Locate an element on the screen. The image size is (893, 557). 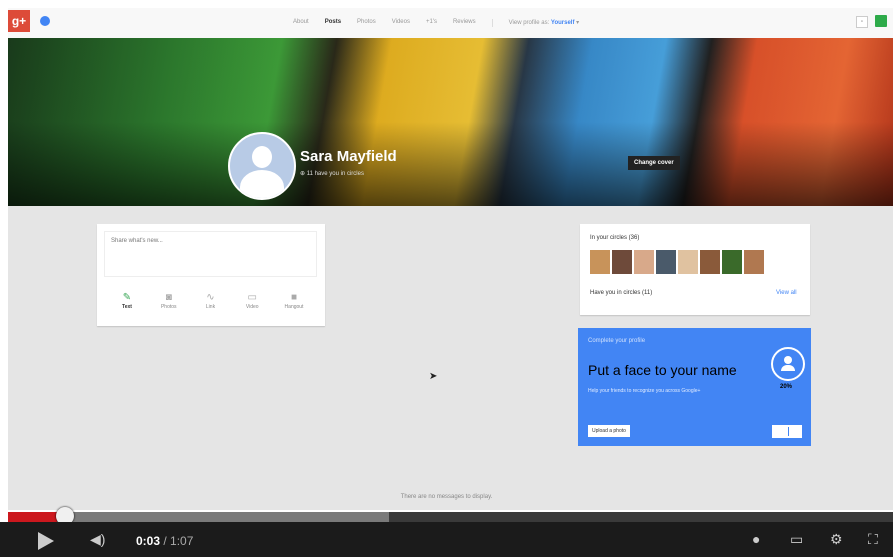
video-icon: ▭ is located at coordinates (252, 297).